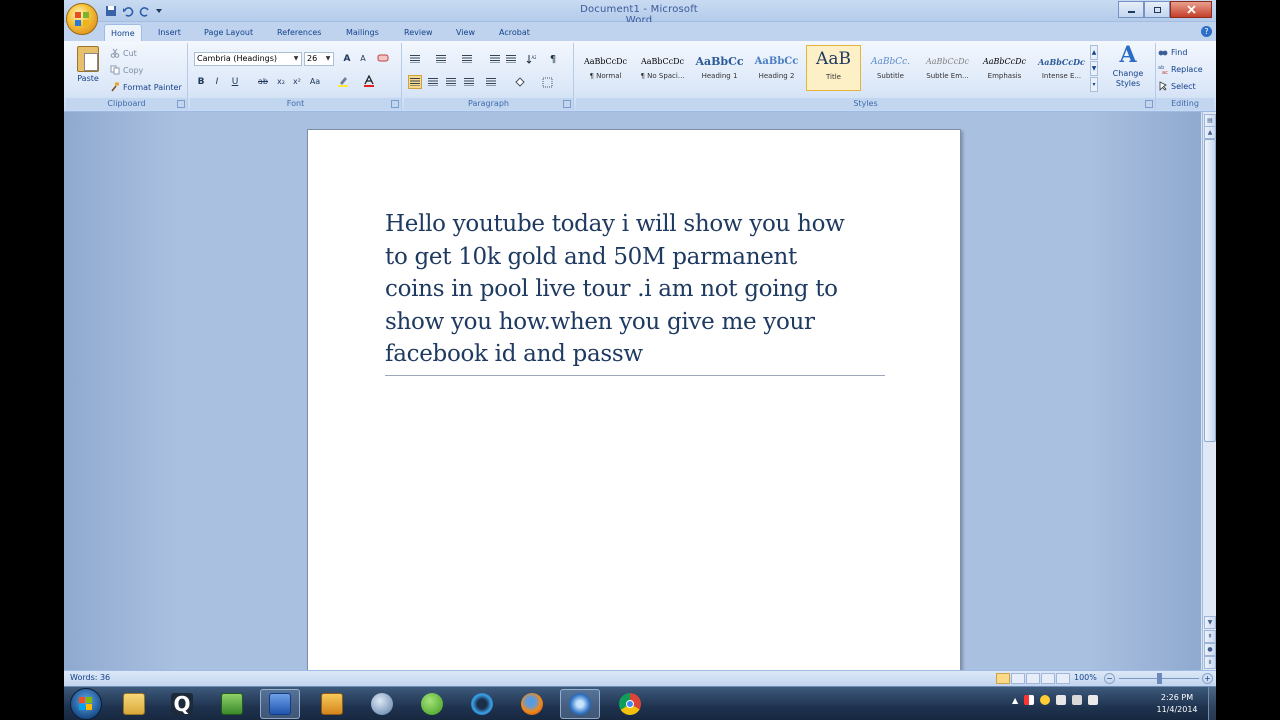  Describe the element at coordinates (299, 32) in the screenshot. I see `tab-references: References` at that location.